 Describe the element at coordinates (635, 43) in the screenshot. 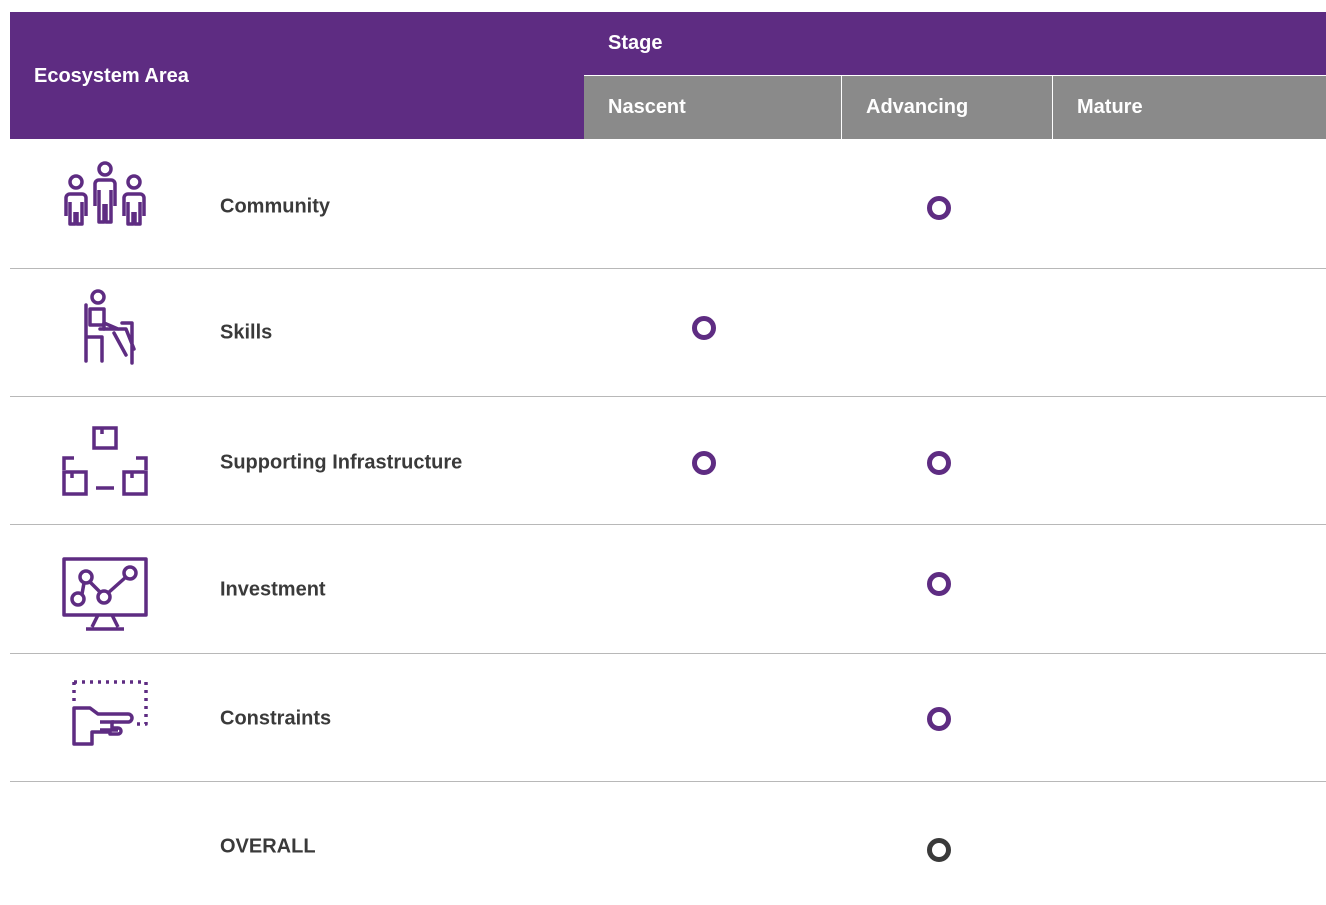

I see `stage-header-label: Stage` at that location.